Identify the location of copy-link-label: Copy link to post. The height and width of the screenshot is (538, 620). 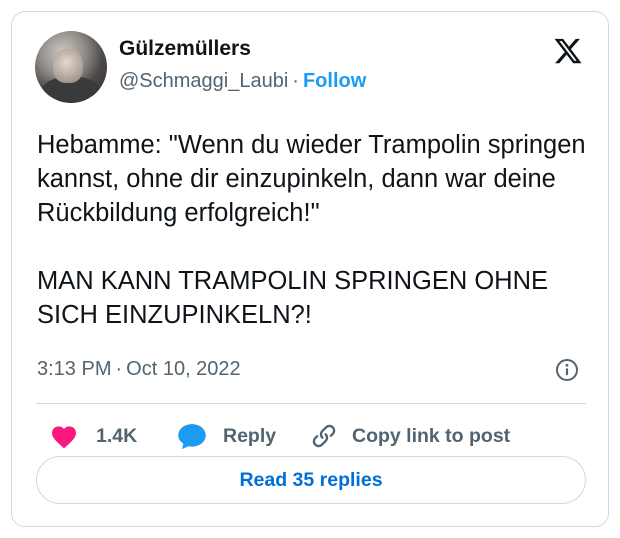
(431, 435).